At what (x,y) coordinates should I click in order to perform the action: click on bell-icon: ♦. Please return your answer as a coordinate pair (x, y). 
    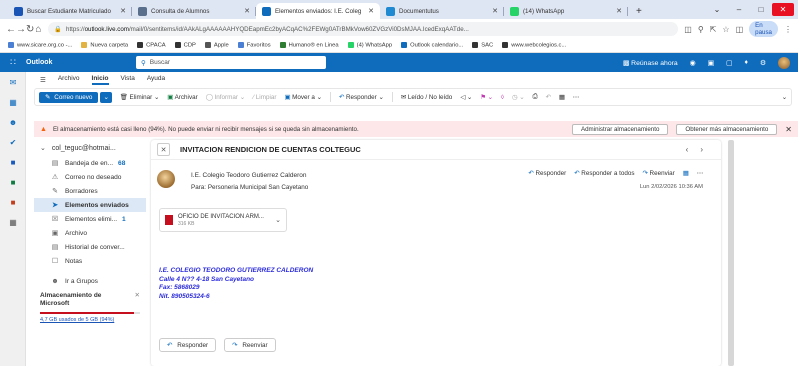
    Looking at the image, I should click on (745, 62).